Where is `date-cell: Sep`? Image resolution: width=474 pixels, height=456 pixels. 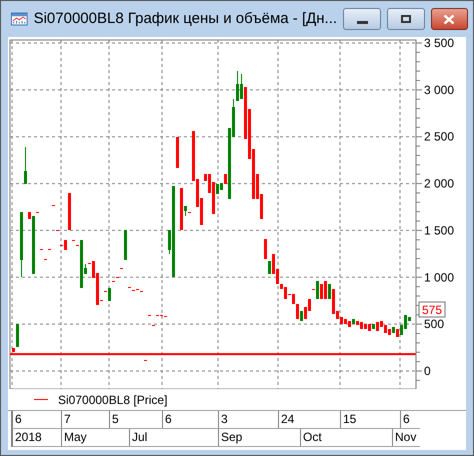
date-cell: Sep is located at coordinates (259, 437).